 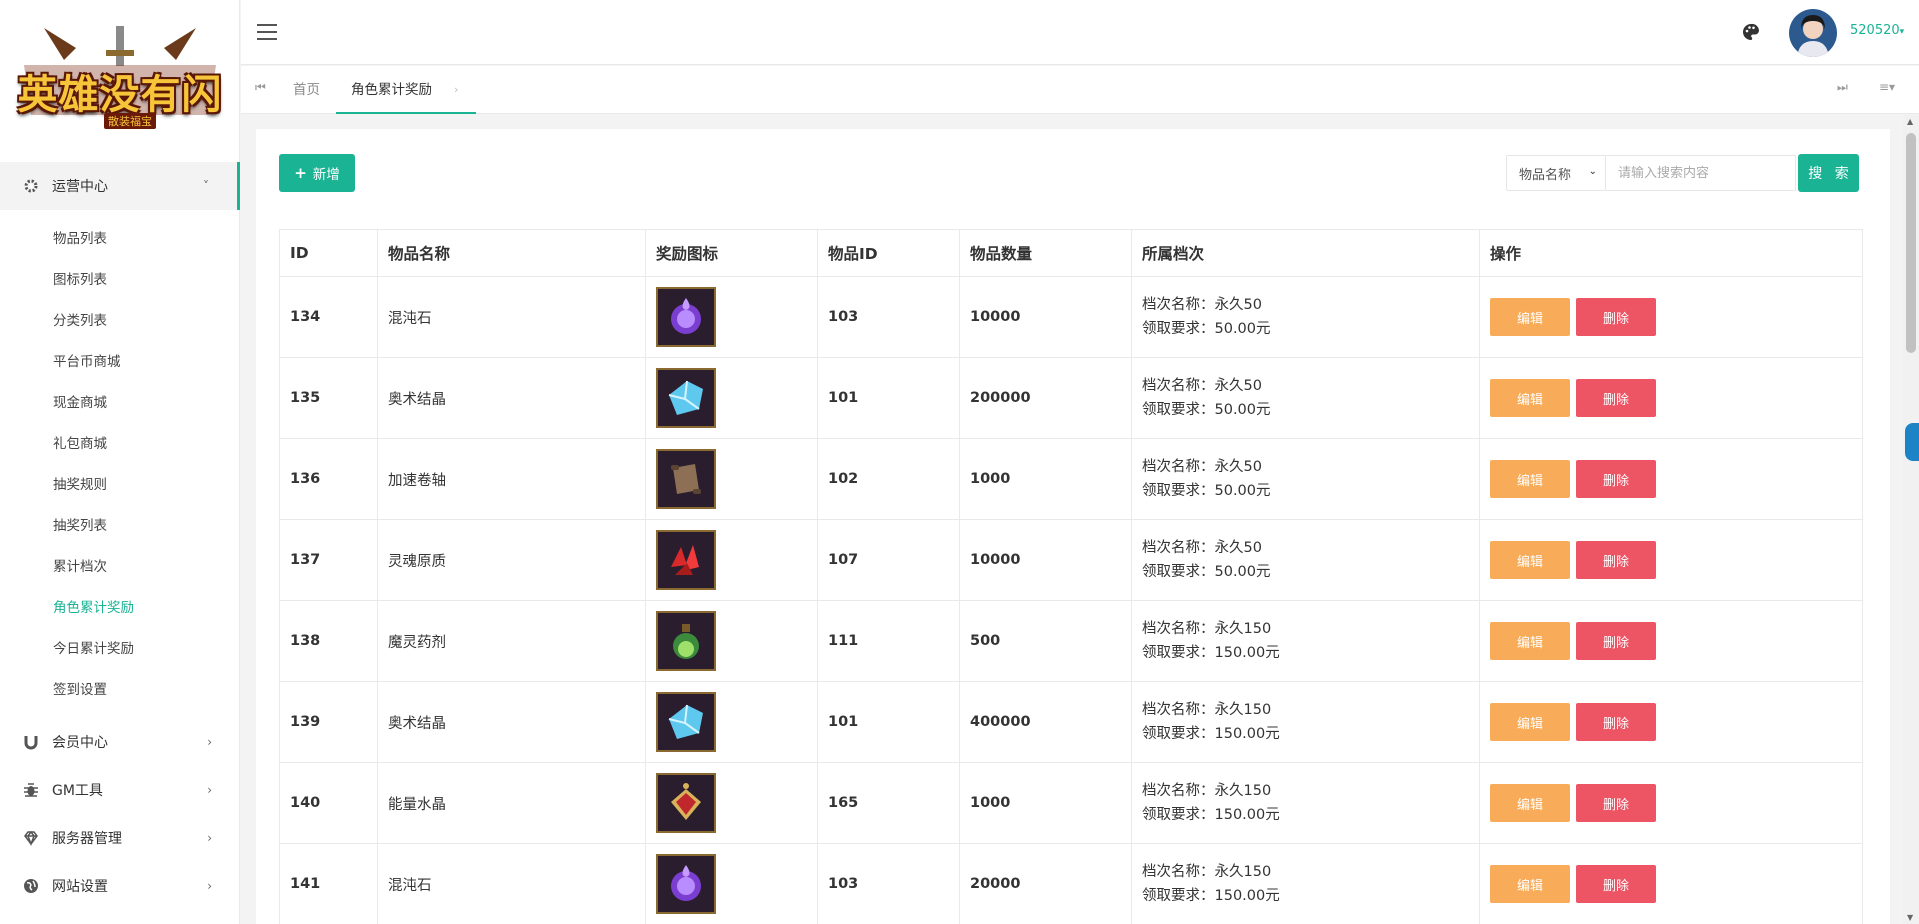 I want to click on cell-quantity: 10000, so click(x=1045, y=560).